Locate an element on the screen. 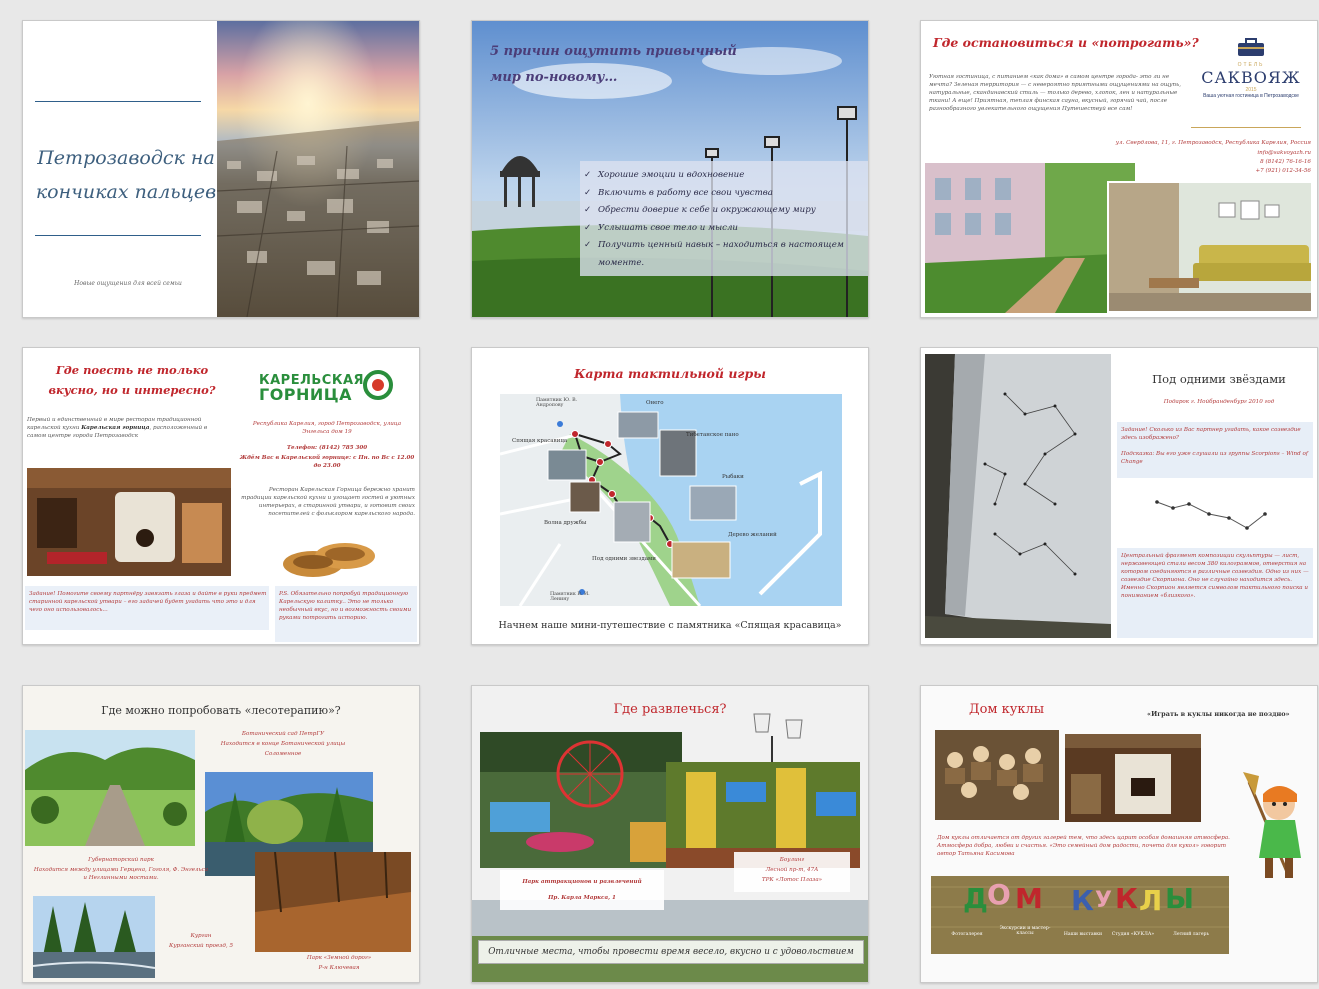 The width and height of the screenshot is (1319, 989). list-item: Включить в работу все свои чувства is located at coordinates (724, 194).